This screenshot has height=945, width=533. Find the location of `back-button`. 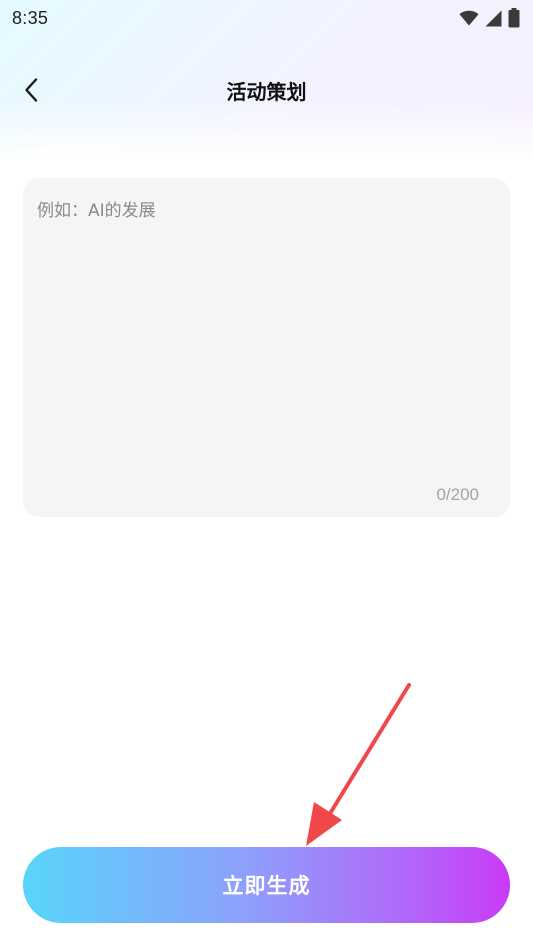

back-button is located at coordinates (32, 90).